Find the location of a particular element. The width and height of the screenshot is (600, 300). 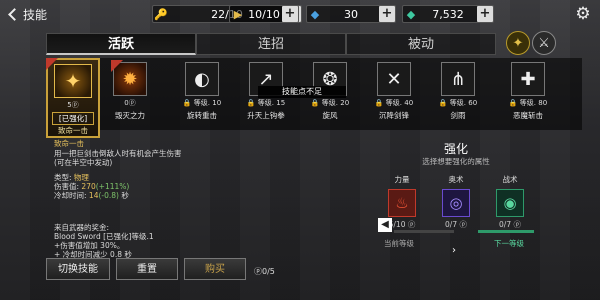

detail-cooldown: 冷却时间: 14(-0.8) 秒 is located at coordinates (91, 195).